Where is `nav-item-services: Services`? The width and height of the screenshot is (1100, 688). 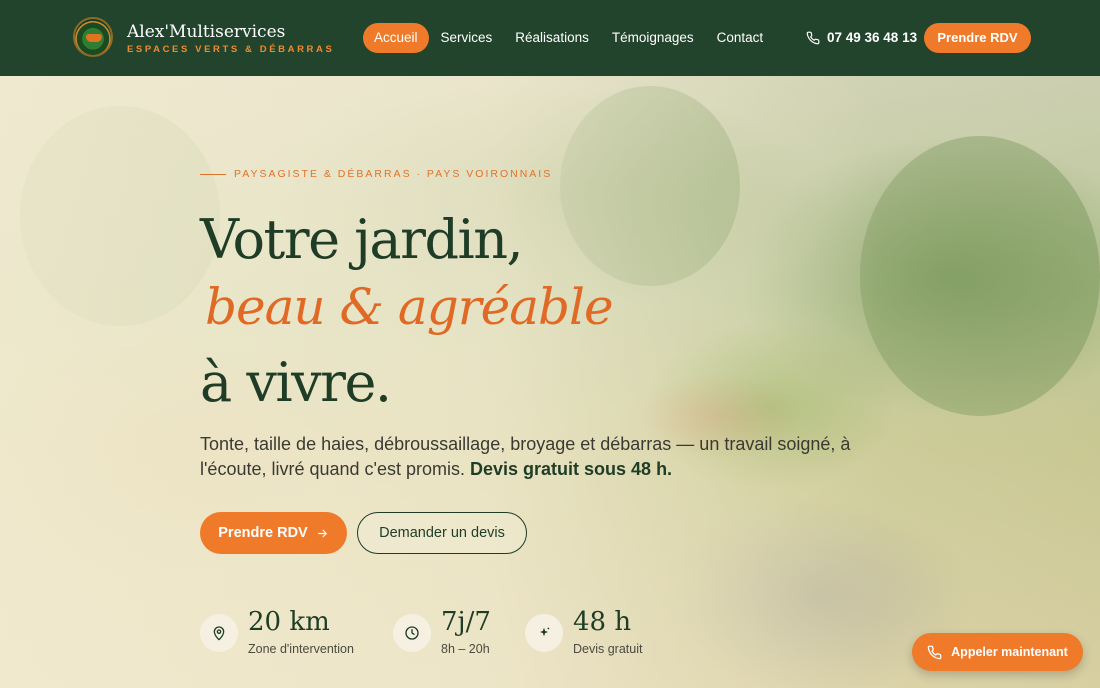 nav-item-services: Services is located at coordinates (467, 38).